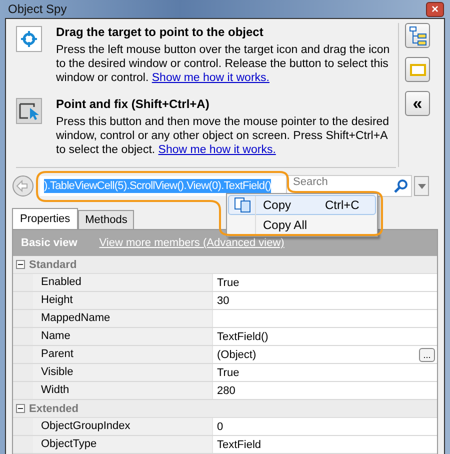 The height and width of the screenshot is (454, 450). Describe the element at coordinates (417, 103) in the screenshot. I see `collapse-button: «` at that location.